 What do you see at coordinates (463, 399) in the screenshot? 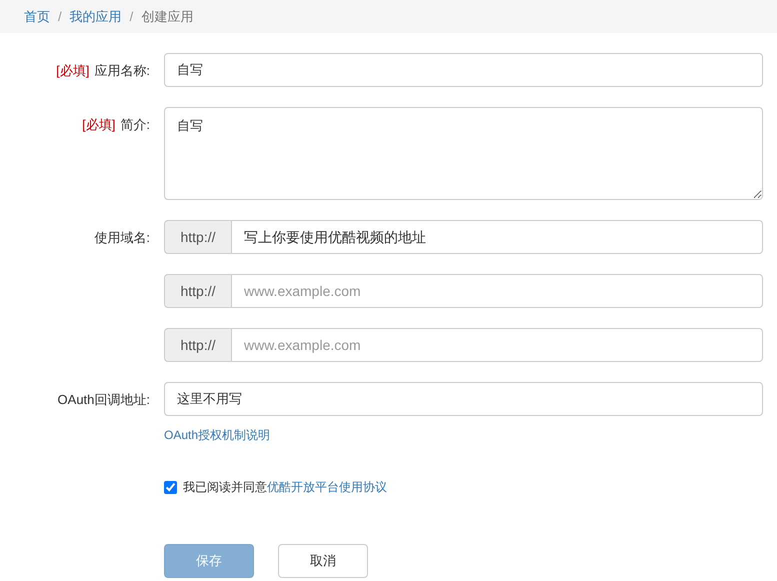
I see `callback-field: 这里不用写` at bounding box center [463, 399].